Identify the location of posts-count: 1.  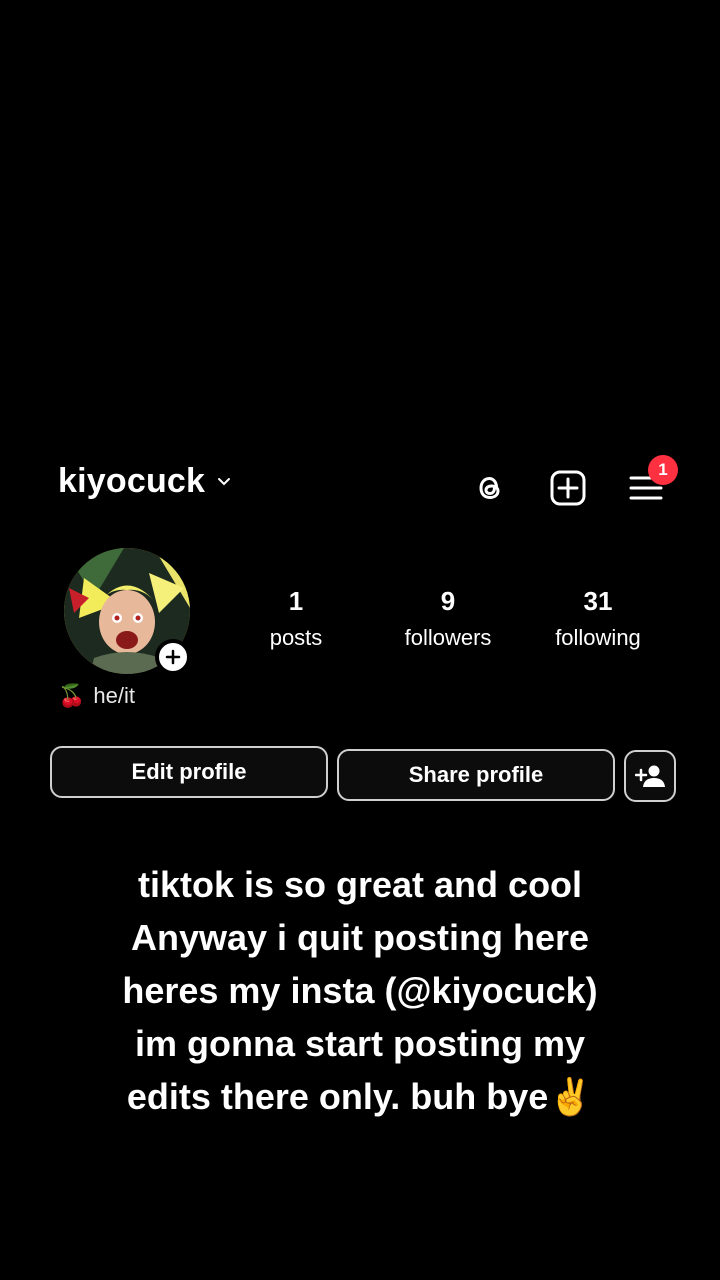
(296, 601).